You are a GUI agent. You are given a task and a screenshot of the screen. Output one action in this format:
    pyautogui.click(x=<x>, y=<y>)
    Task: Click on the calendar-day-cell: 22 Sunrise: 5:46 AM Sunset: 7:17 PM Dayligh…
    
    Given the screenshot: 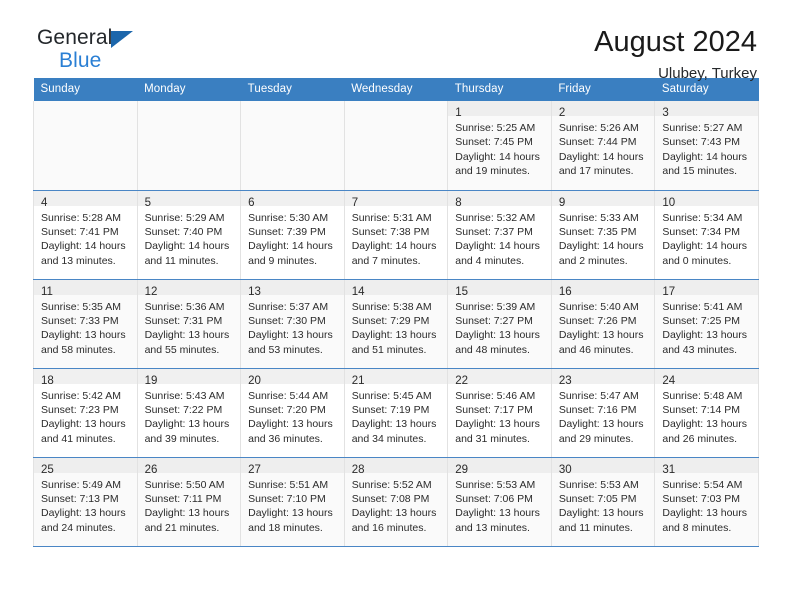 What is the action you would take?
    pyautogui.click(x=499, y=413)
    